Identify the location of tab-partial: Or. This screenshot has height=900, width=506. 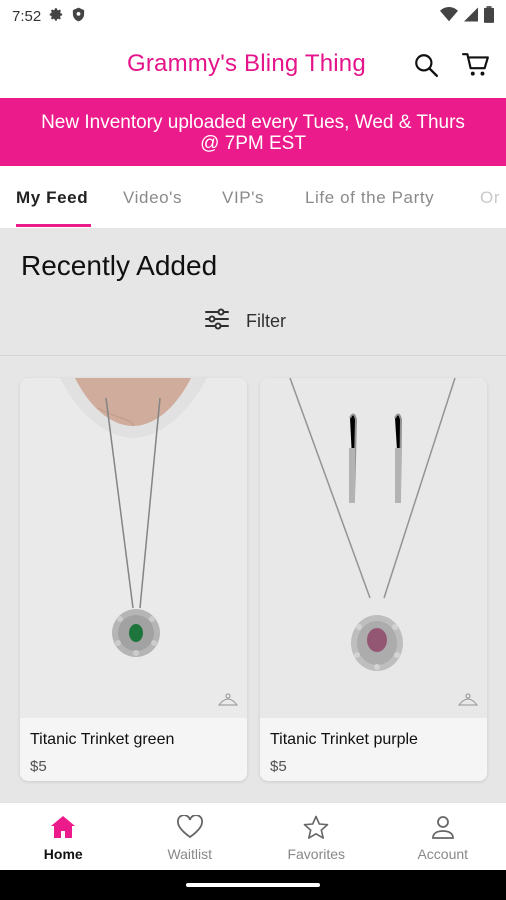
(490, 198).